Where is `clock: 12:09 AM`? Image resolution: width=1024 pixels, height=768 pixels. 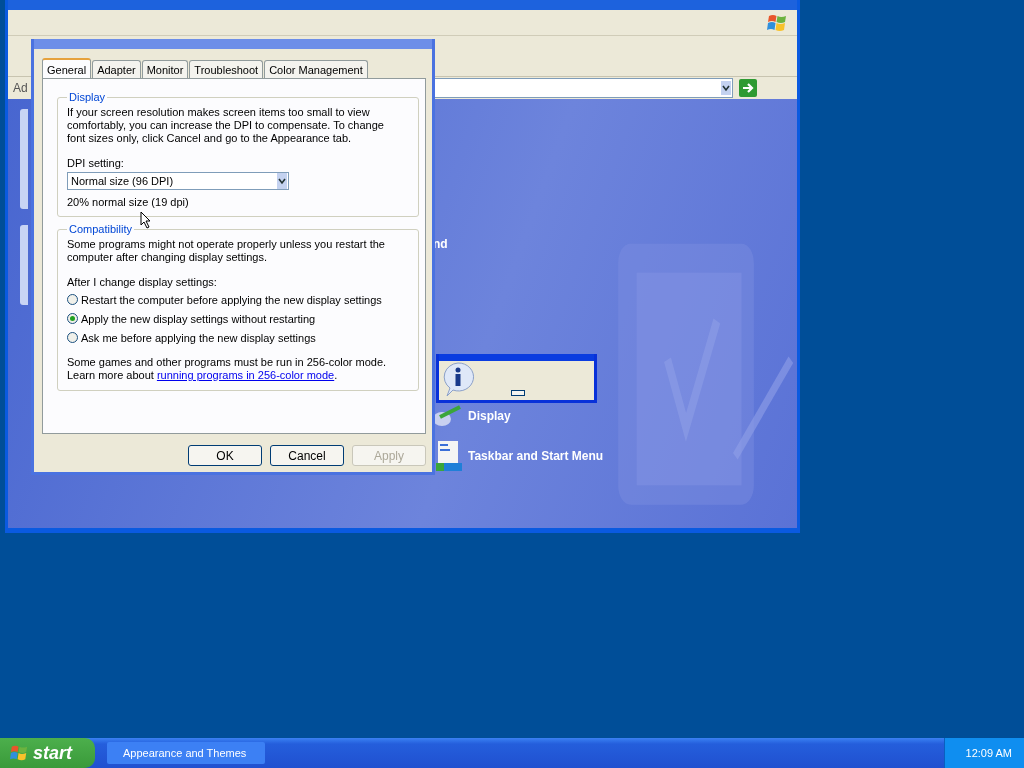
clock: 12:09 AM is located at coordinates (988, 753).